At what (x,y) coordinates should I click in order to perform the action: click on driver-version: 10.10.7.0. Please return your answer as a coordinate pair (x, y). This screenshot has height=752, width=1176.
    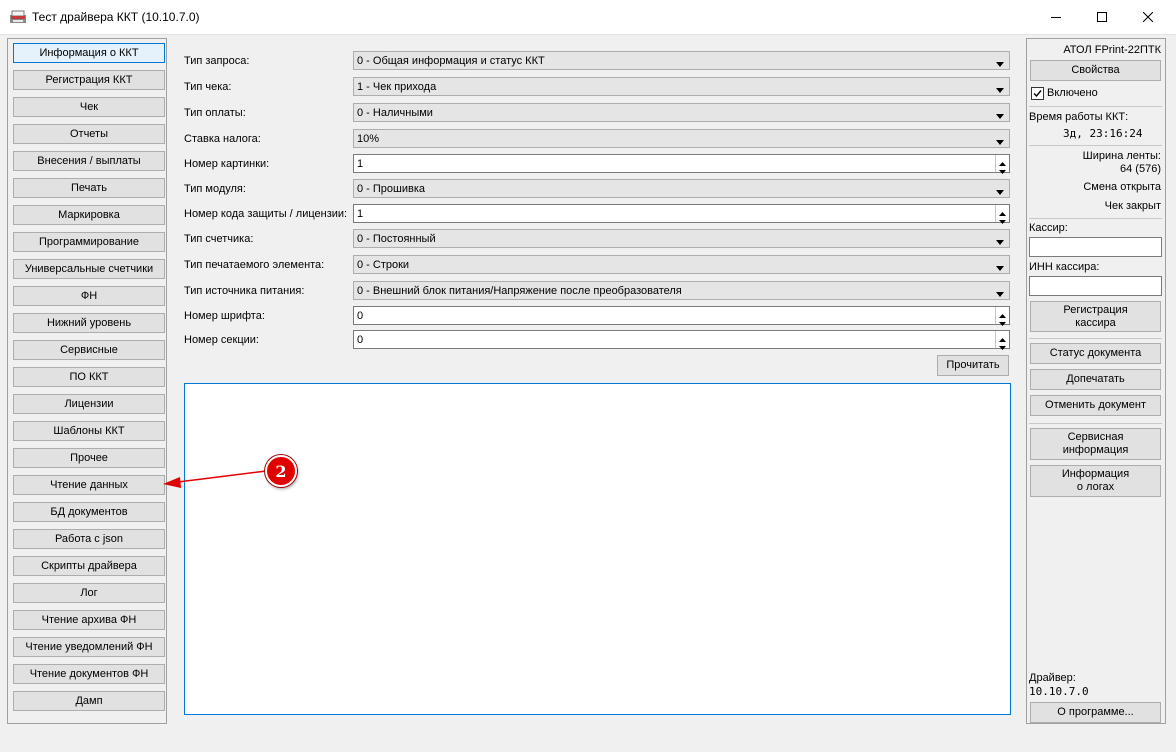
    Looking at the image, I should click on (1059, 691).